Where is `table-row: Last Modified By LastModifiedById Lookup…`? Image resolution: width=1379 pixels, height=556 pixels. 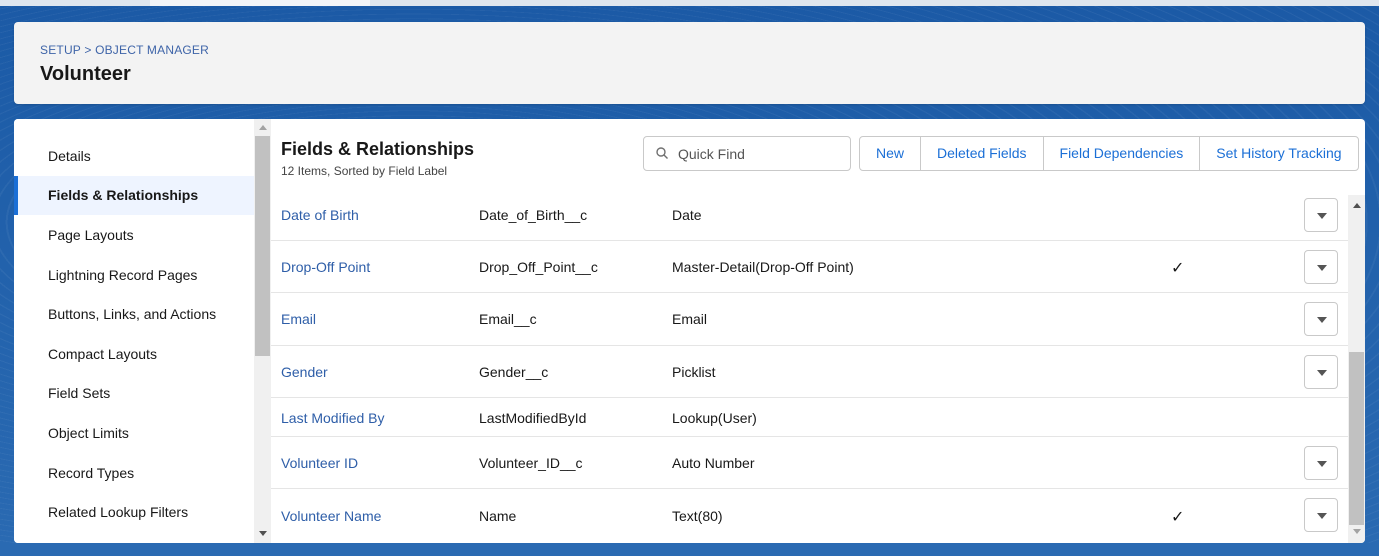
table-row: Last Modified By LastModifiedById Lookup… is located at coordinates (809, 417).